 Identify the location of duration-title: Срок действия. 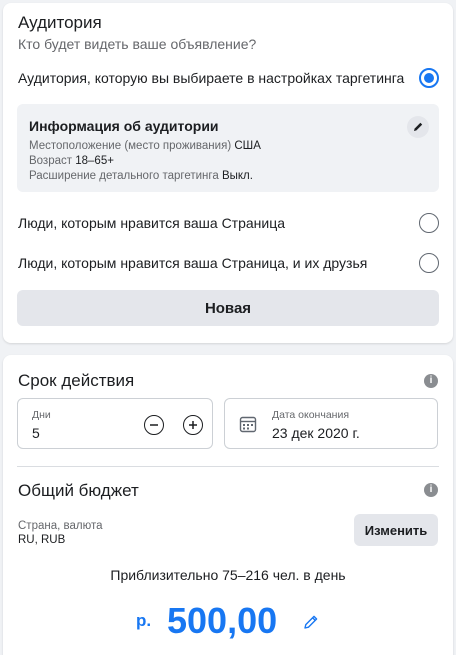
(76, 380).